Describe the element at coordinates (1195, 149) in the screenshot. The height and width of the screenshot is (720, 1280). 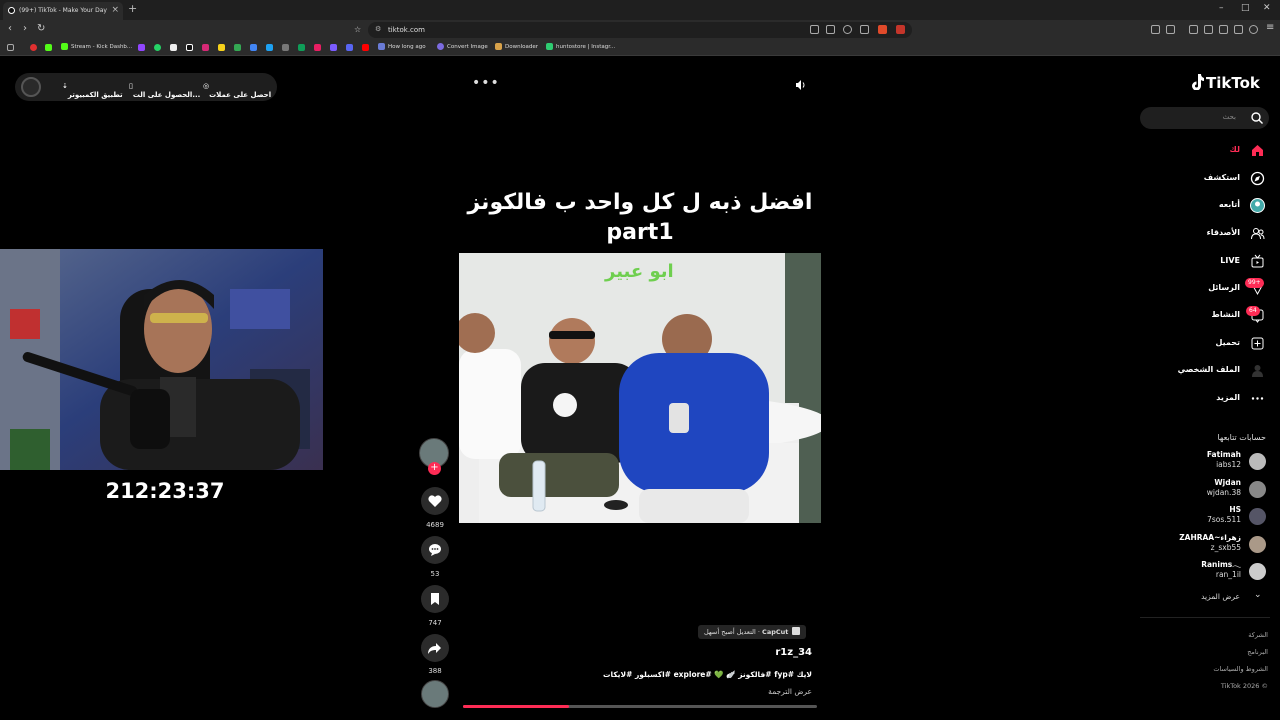
I see `nav-for-you: لك` at that location.